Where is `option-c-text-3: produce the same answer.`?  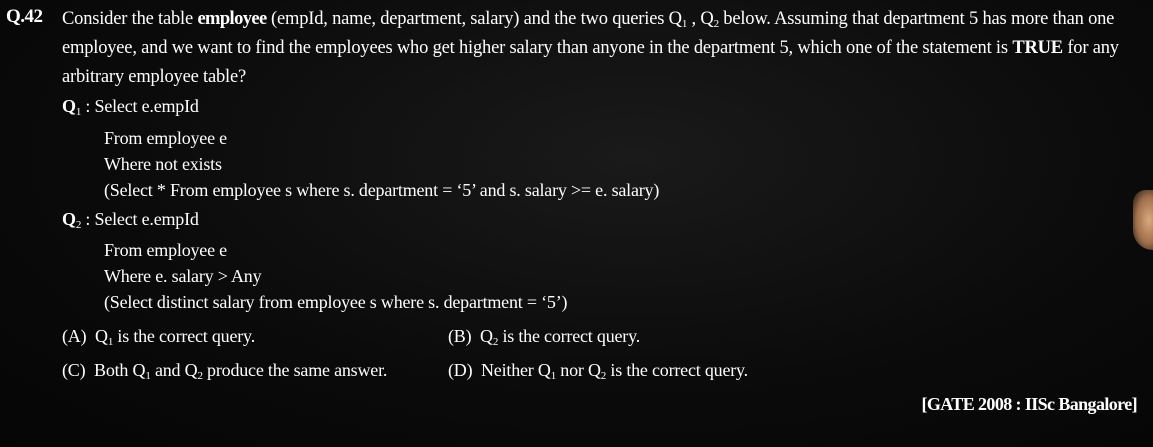
option-c-text-3: produce the same answer. is located at coordinates (295, 370).